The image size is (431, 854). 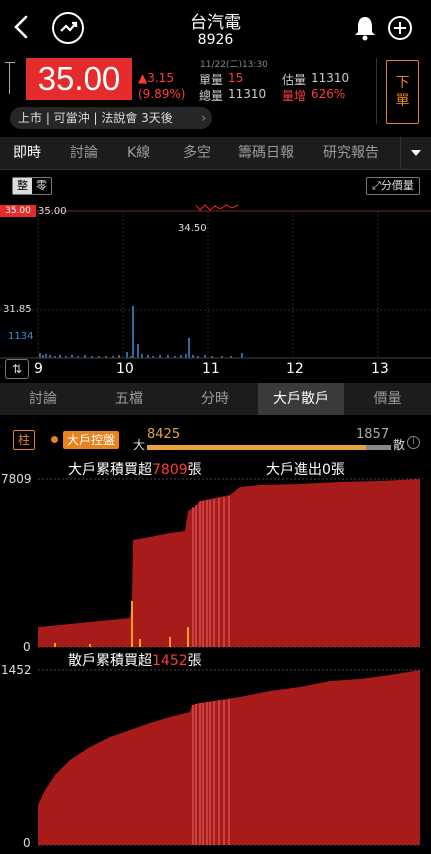 I want to click on unit-volume-value: 15, so click(x=236, y=78).